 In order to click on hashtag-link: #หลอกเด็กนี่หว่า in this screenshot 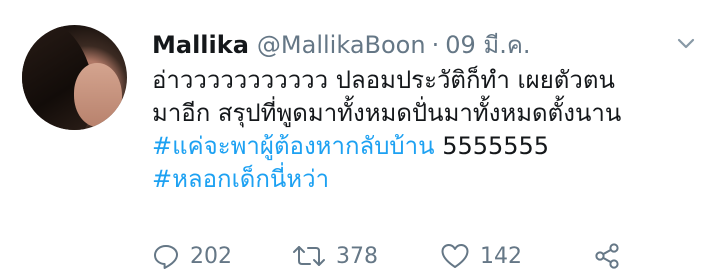, I will do `click(240, 179)`.